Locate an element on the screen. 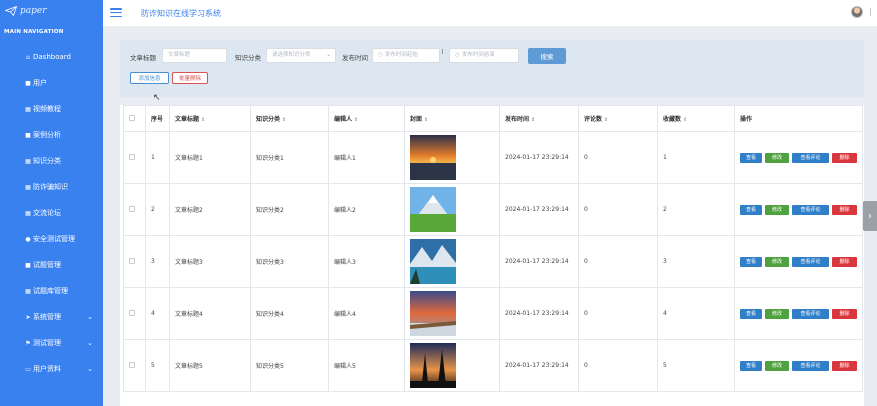 This screenshot has height=406, width=877. logo: paper is located at coordinates (51, 11).